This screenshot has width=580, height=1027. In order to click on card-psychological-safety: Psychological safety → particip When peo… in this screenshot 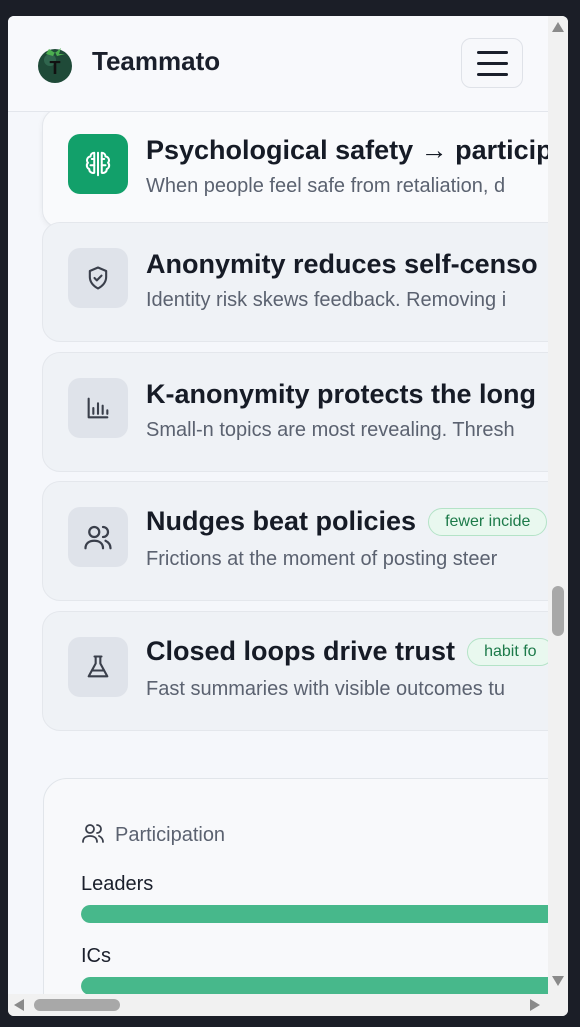, I will do `click(295, 168)`.